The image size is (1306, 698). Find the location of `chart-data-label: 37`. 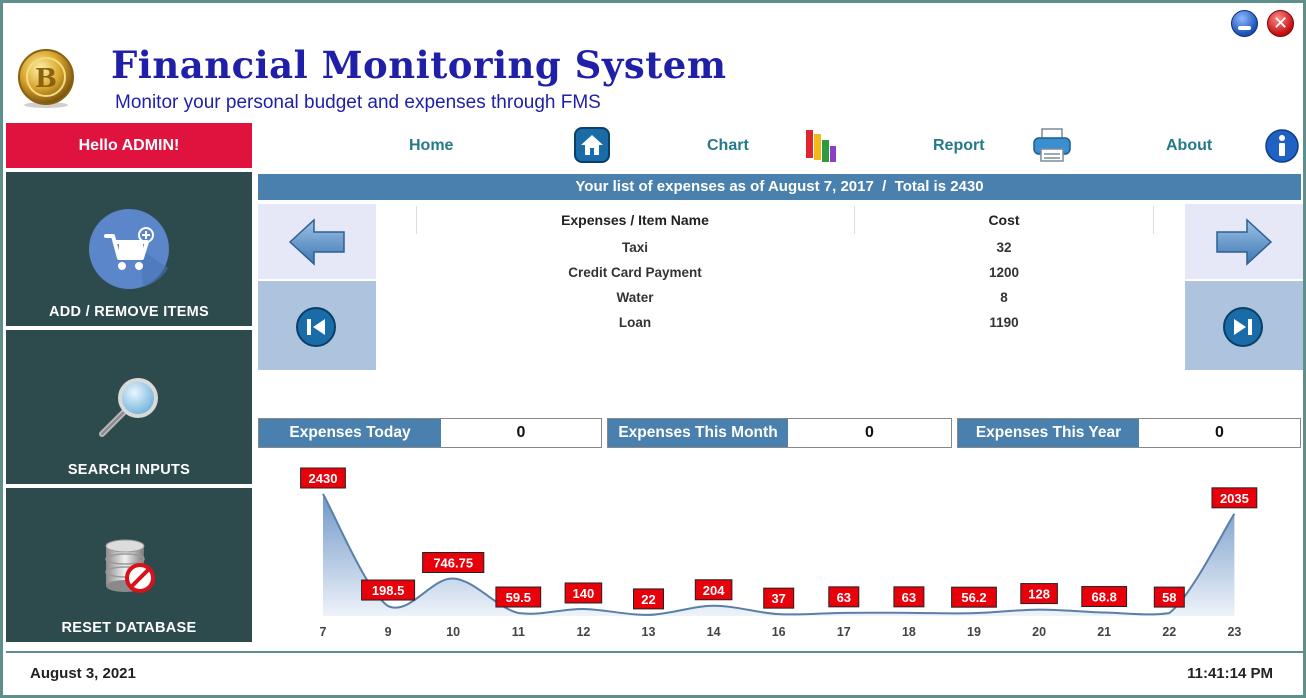

chart-data-label: 37 is located at coordinates (779, 598).